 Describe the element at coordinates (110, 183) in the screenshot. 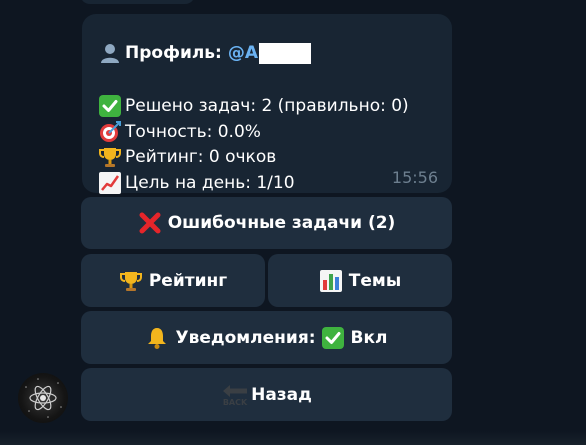

I see `chart-increasing-icon` at that location.